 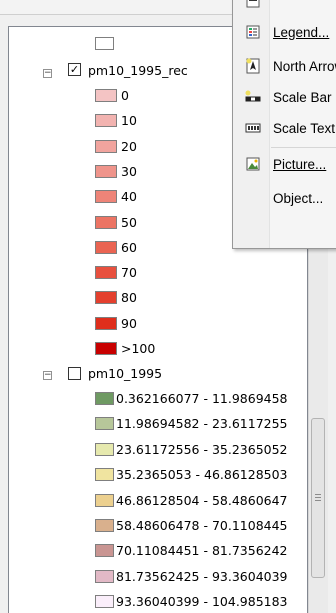 I want to click on menu-item-scale-bar: Scale Bar, so click(x=284, y=97).